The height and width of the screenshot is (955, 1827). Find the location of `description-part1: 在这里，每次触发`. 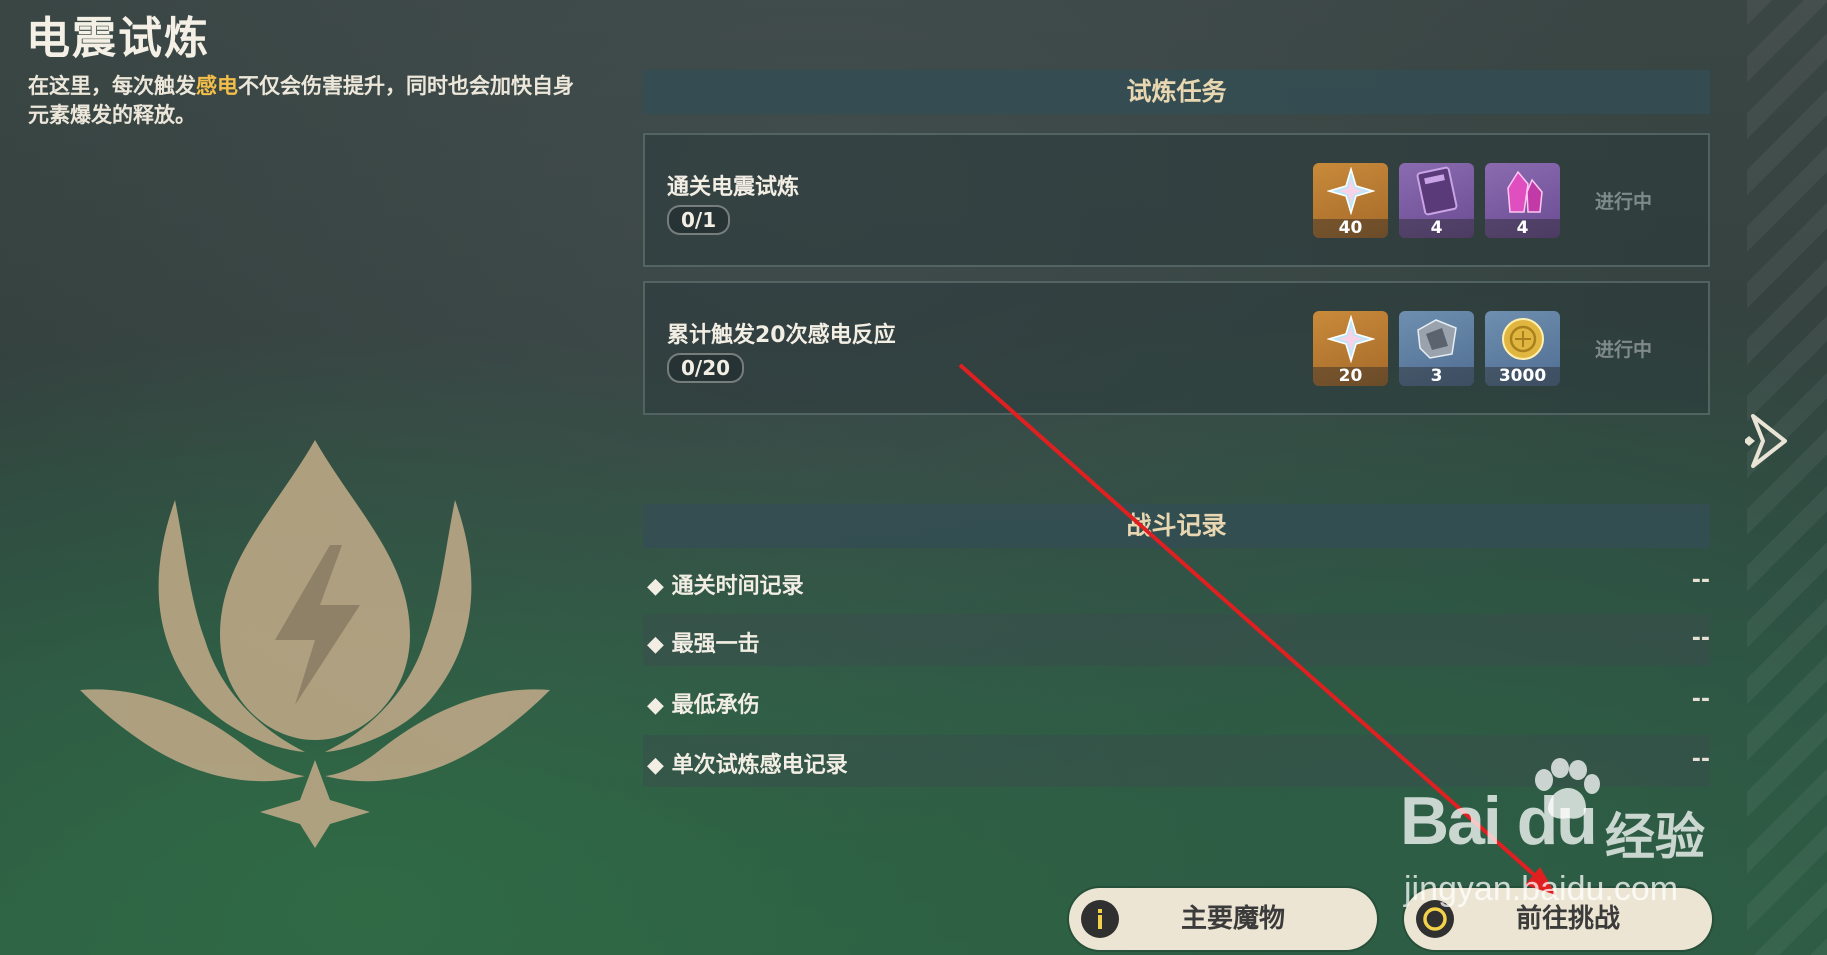

description-part1: 在这里，每次触发 is located at coordinates (112, 86).